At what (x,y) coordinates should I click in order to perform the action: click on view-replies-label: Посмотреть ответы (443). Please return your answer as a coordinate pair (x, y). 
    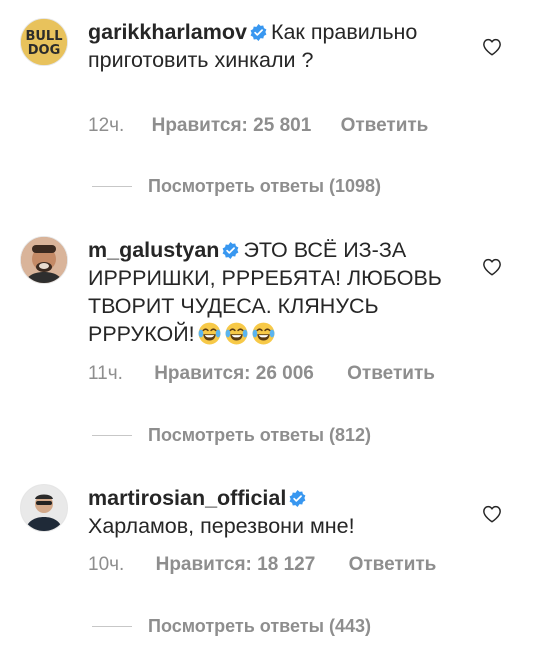
    Looking at the image, I should click on (259, 626).